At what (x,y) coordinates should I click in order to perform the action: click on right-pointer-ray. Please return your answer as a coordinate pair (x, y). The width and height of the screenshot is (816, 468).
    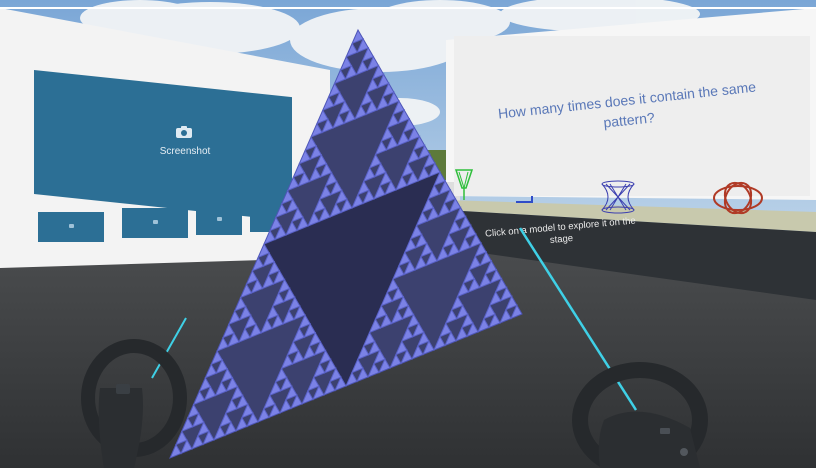
    Looking at the image, I should click on (578, 319).